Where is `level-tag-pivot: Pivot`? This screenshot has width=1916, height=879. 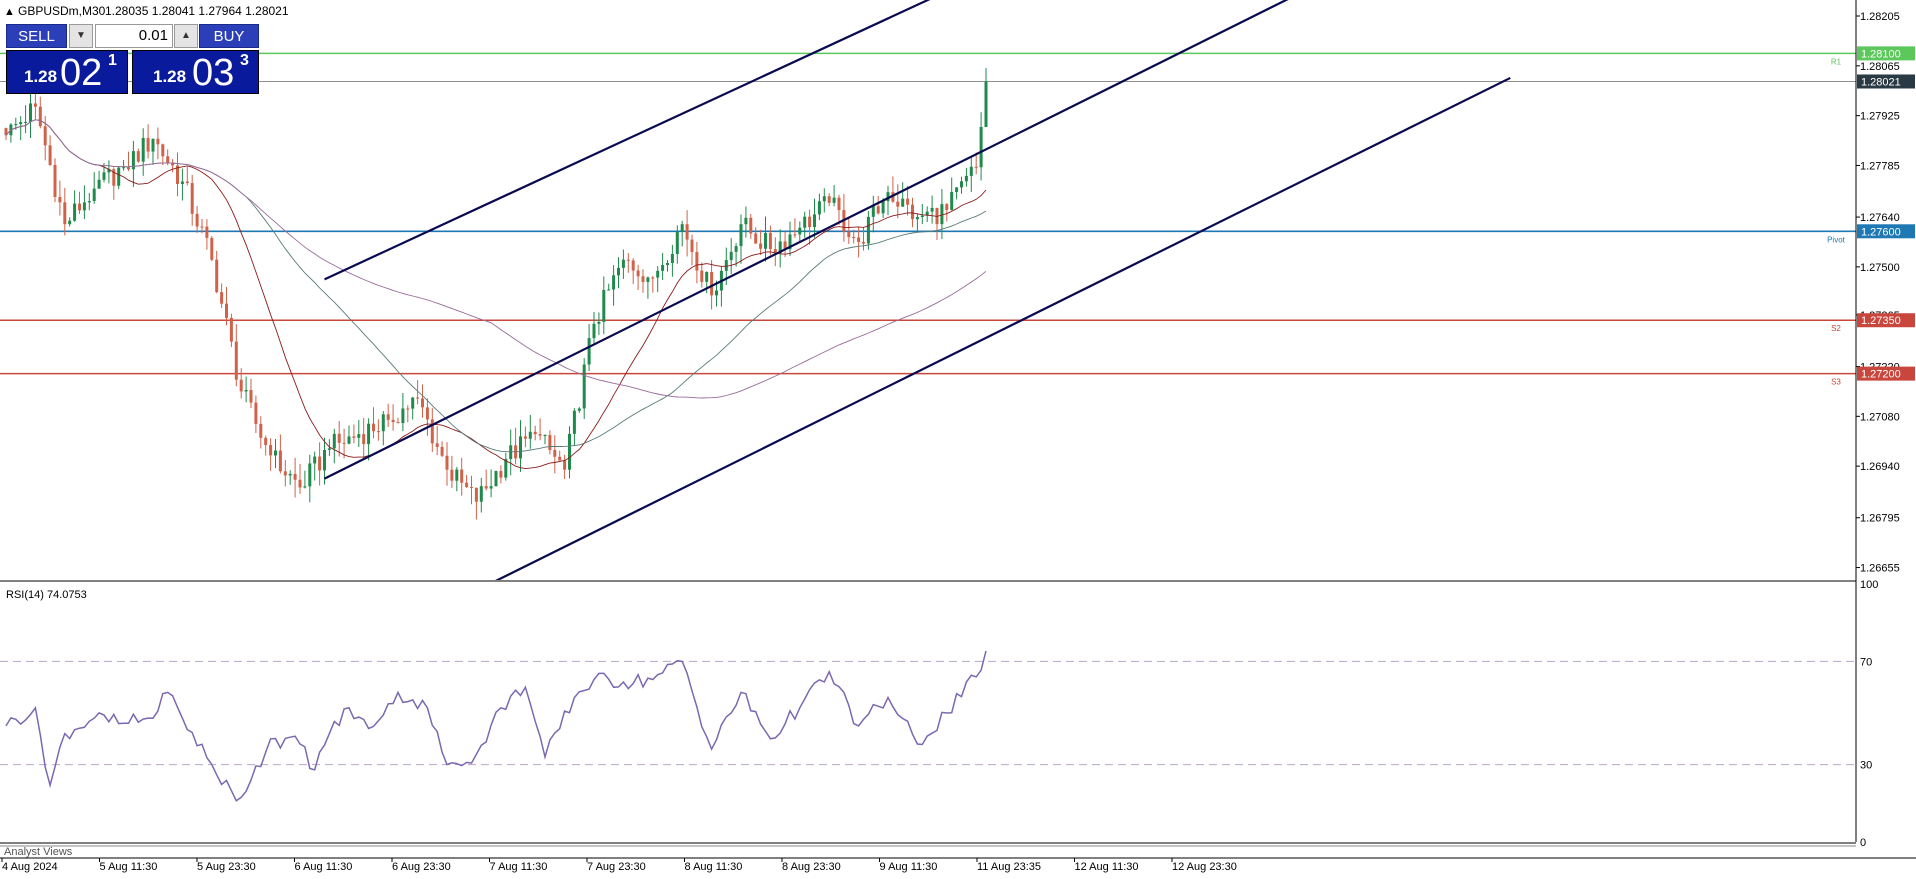
level-tag-pivot: Pivot is located at coordinates (1836, 239).